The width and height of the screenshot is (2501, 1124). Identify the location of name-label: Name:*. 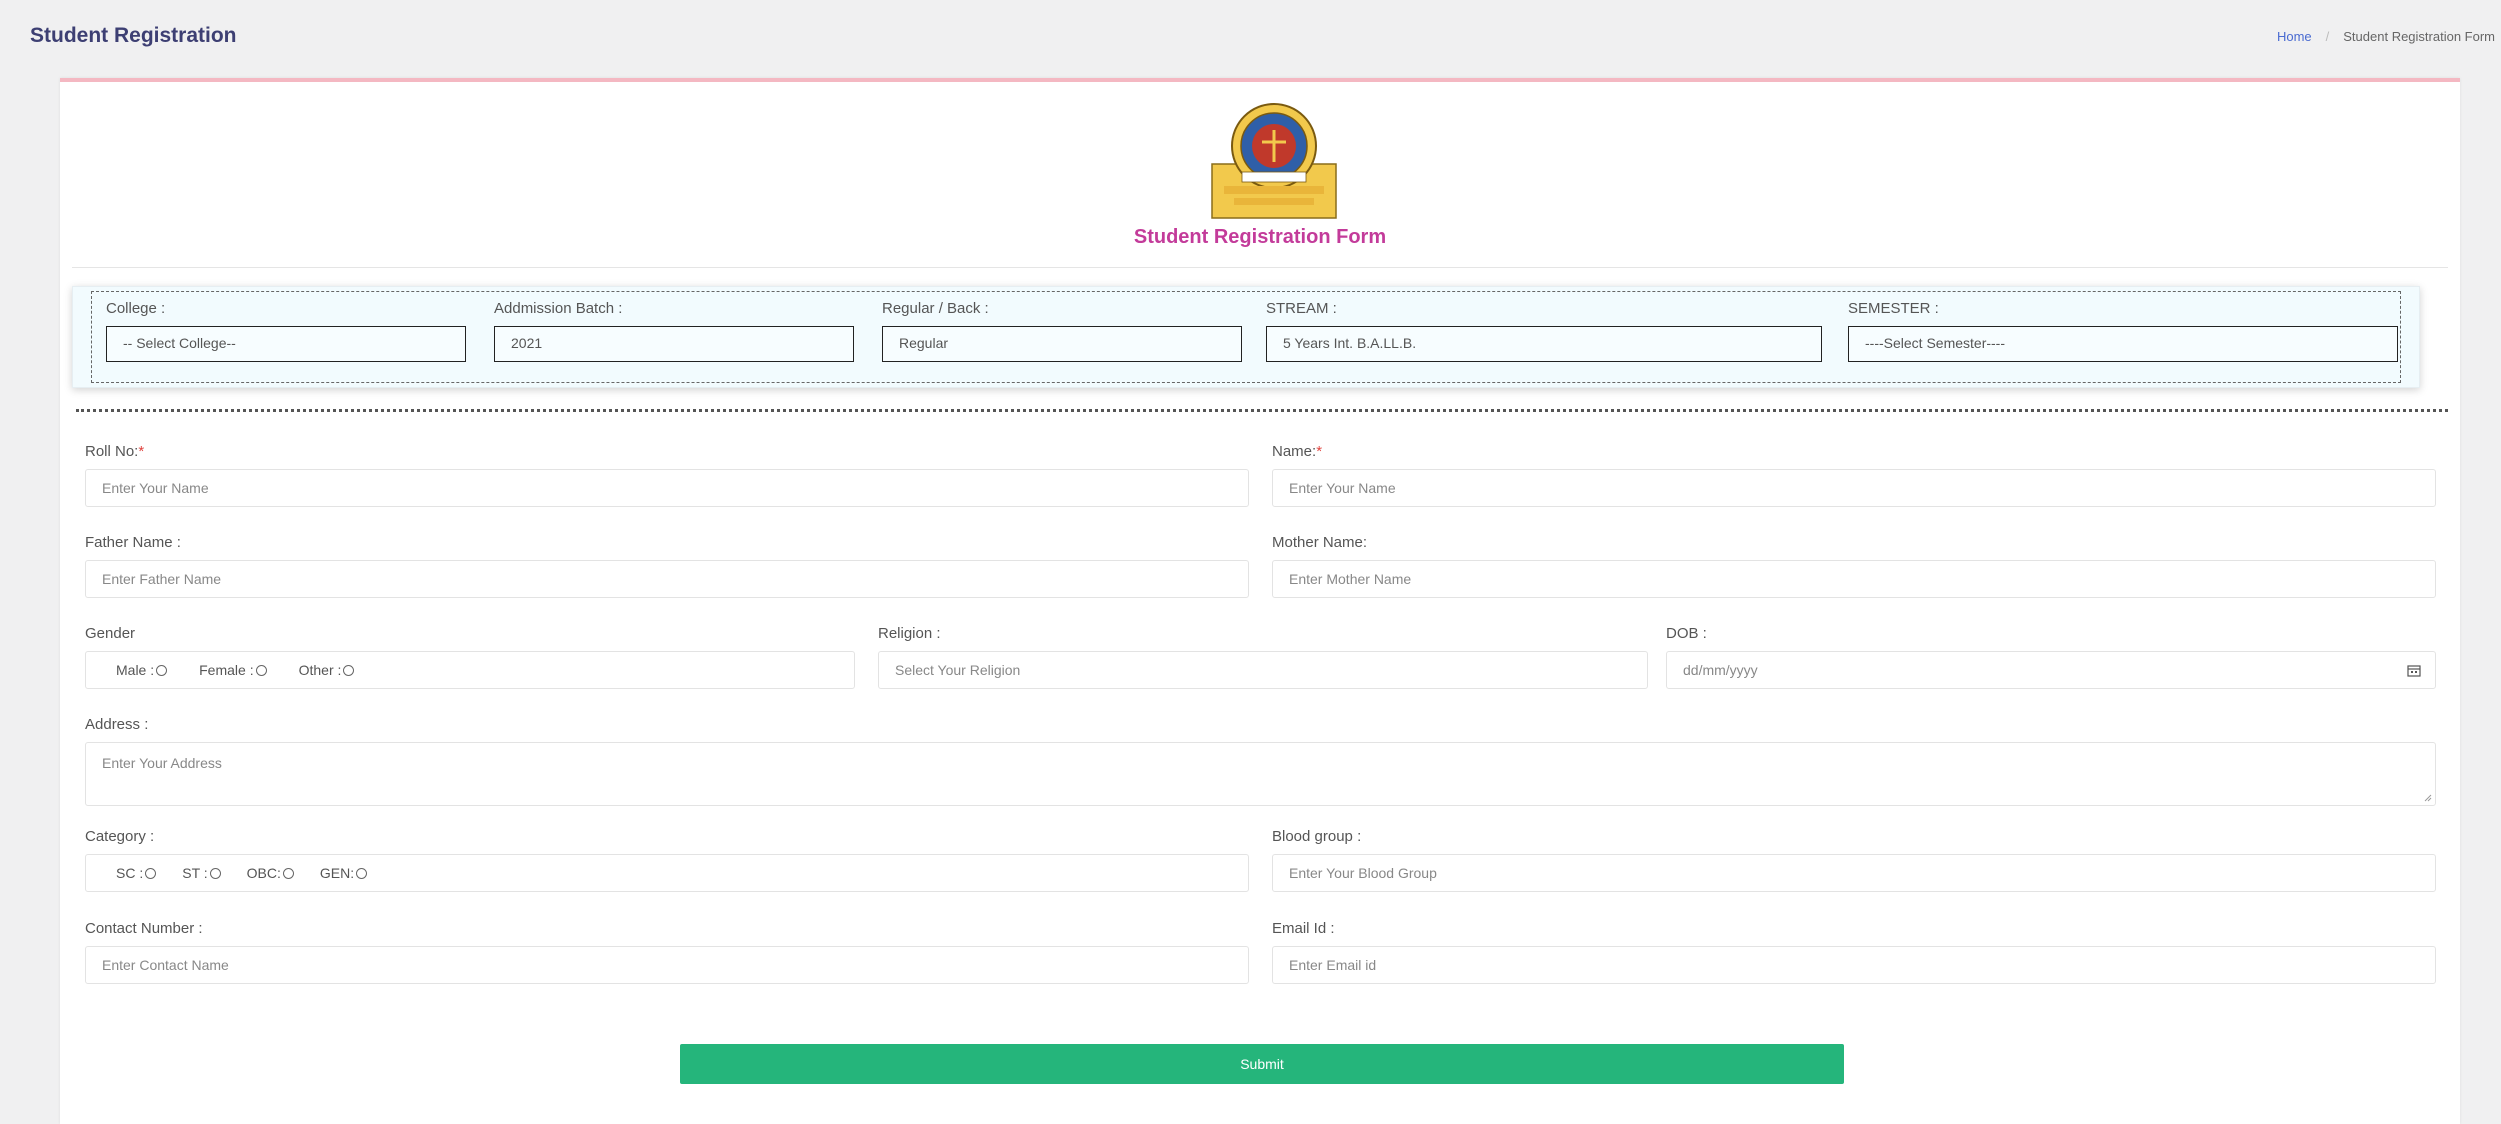
(1297, 451).